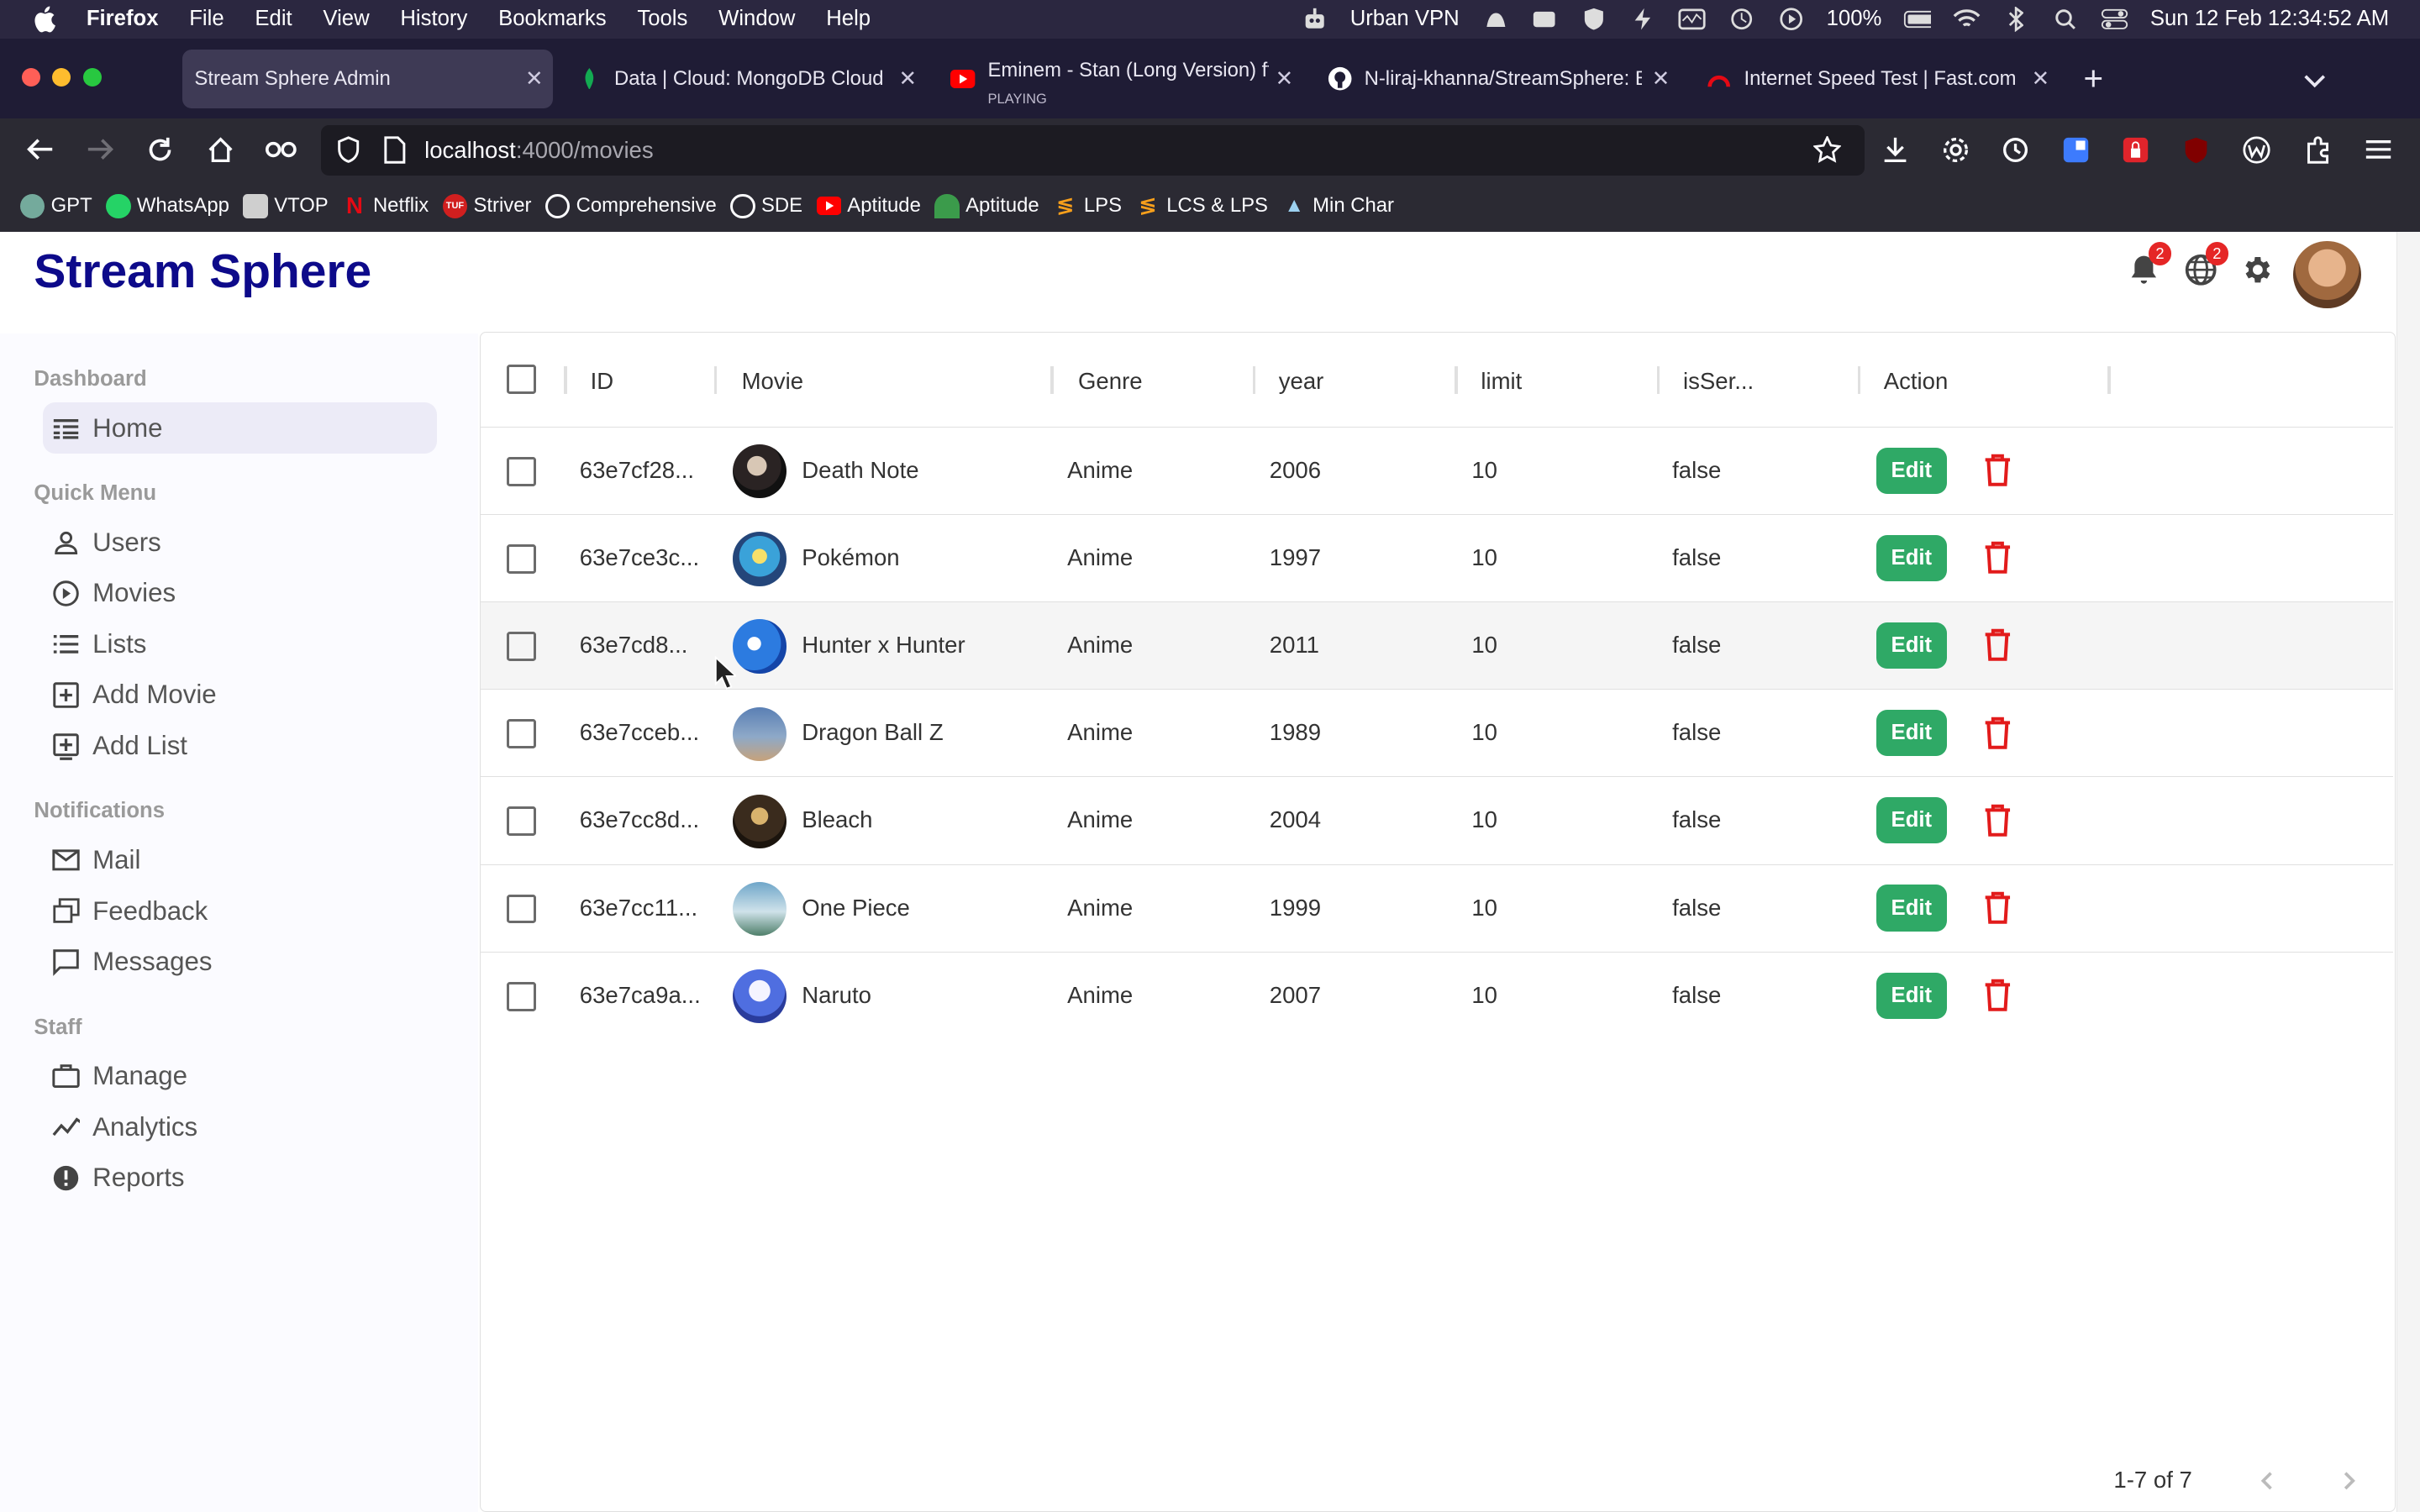 This screenshot has height=1512, width=2420. What do you see at coordinates (2136, 149) in the screenshot?
I see `extension-red-lock-icon` at bounding box center [2136, 149].